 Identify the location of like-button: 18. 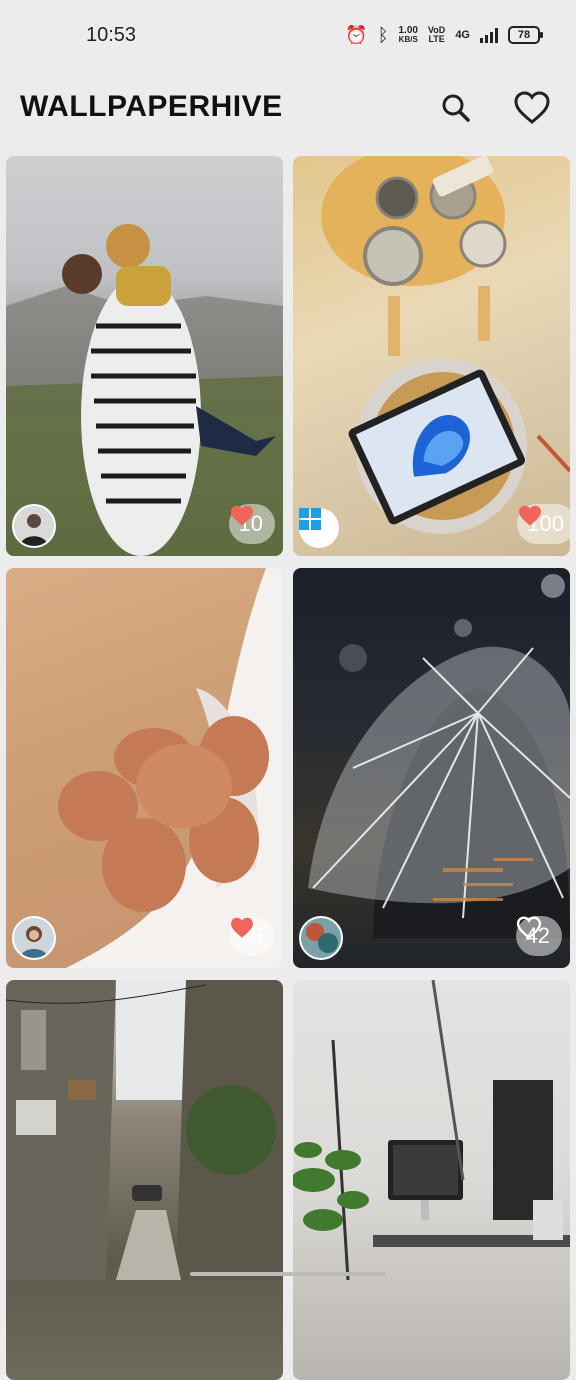
(251, 936).